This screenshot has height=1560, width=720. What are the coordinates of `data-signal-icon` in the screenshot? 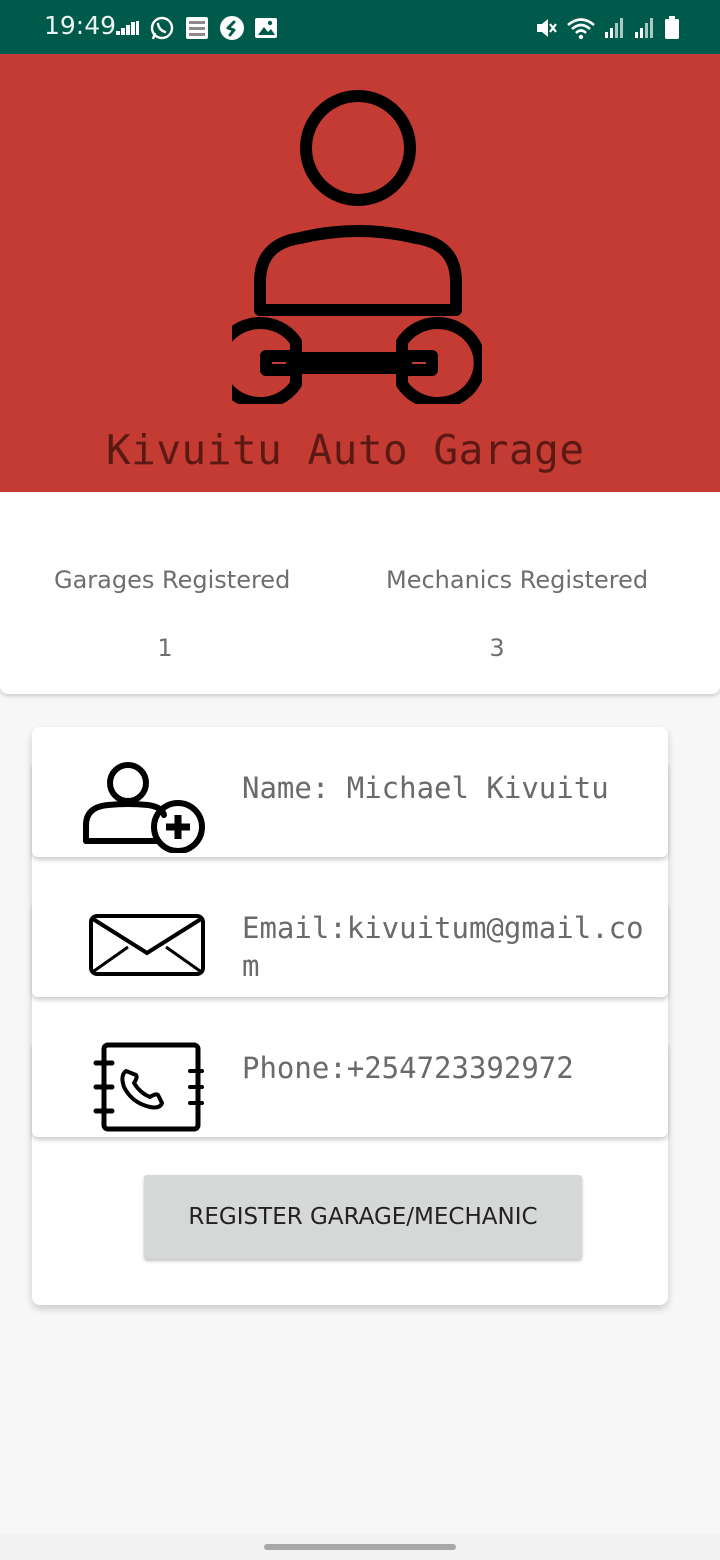 It's located at (127, 28).